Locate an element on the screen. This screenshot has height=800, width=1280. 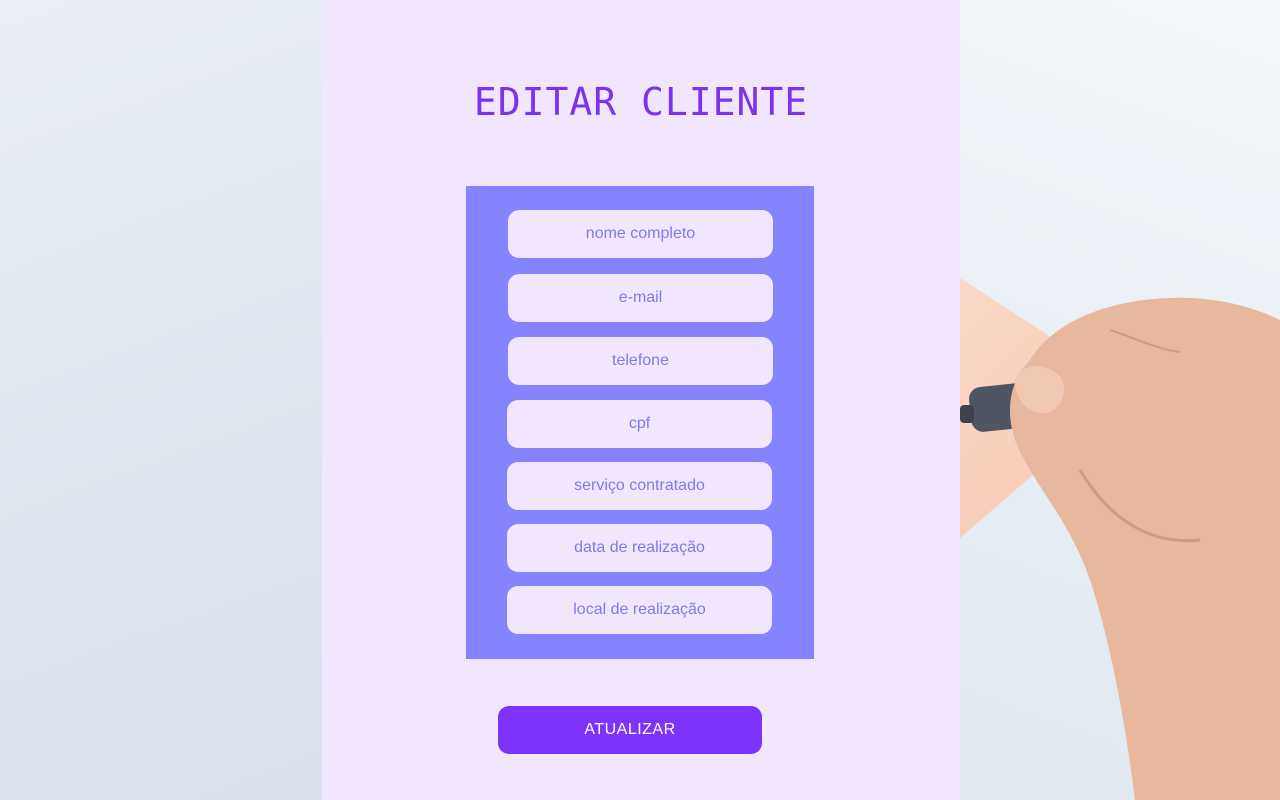
location-input is located at coordinates (639, 610).